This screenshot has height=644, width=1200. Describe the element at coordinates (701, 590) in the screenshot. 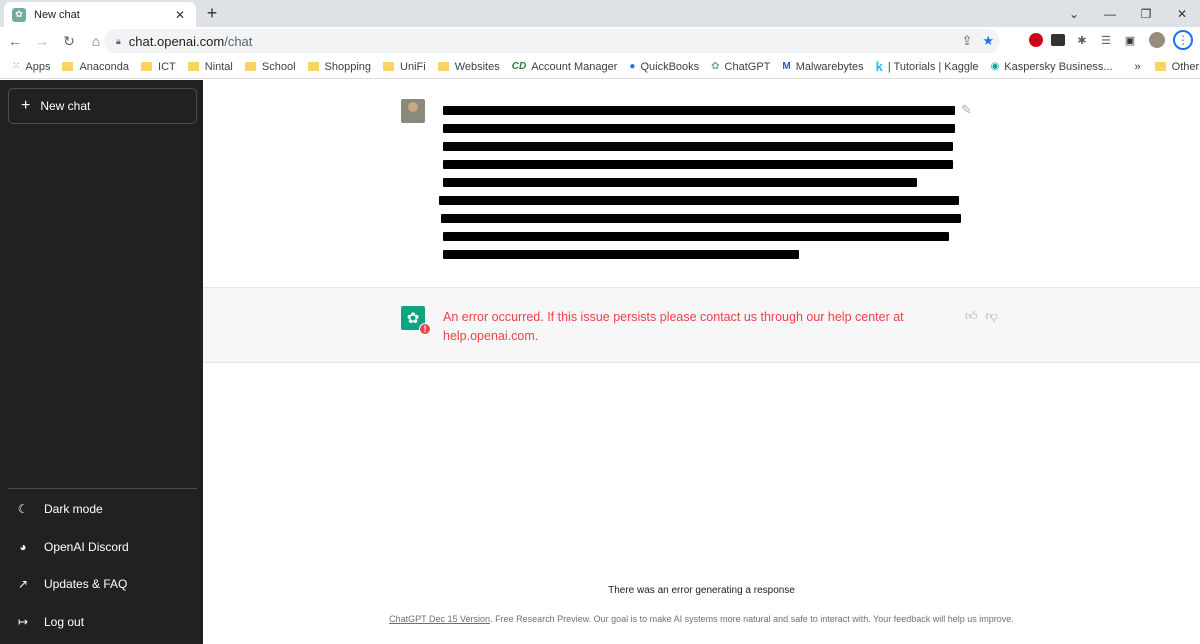

I see `generation-error-text: There was an error generating a response` at that location.